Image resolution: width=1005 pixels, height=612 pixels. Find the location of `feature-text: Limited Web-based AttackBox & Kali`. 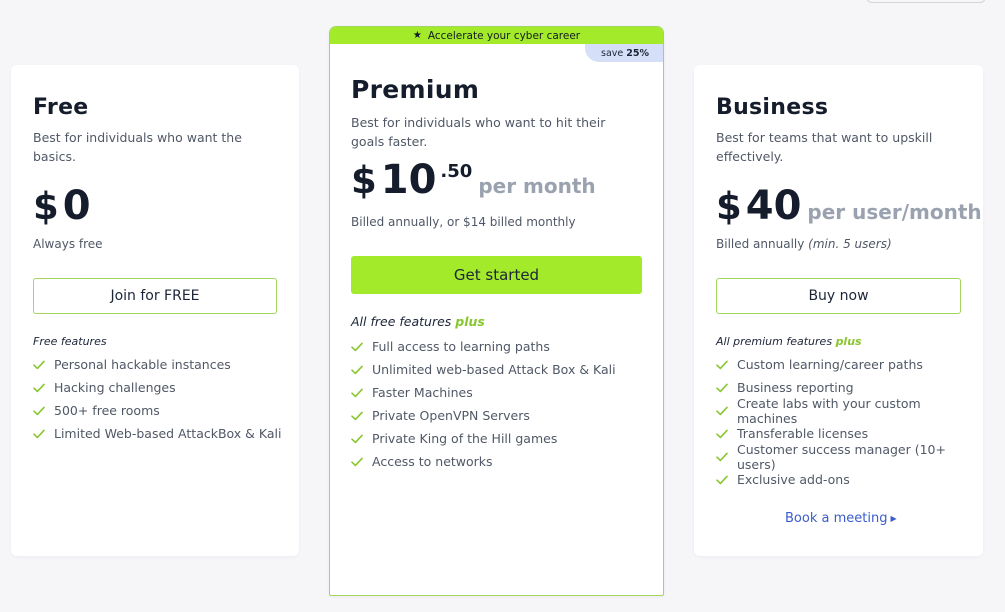

feature-text: Limited Web-based AttackBox & Kali is located at coordinates (168, 433).